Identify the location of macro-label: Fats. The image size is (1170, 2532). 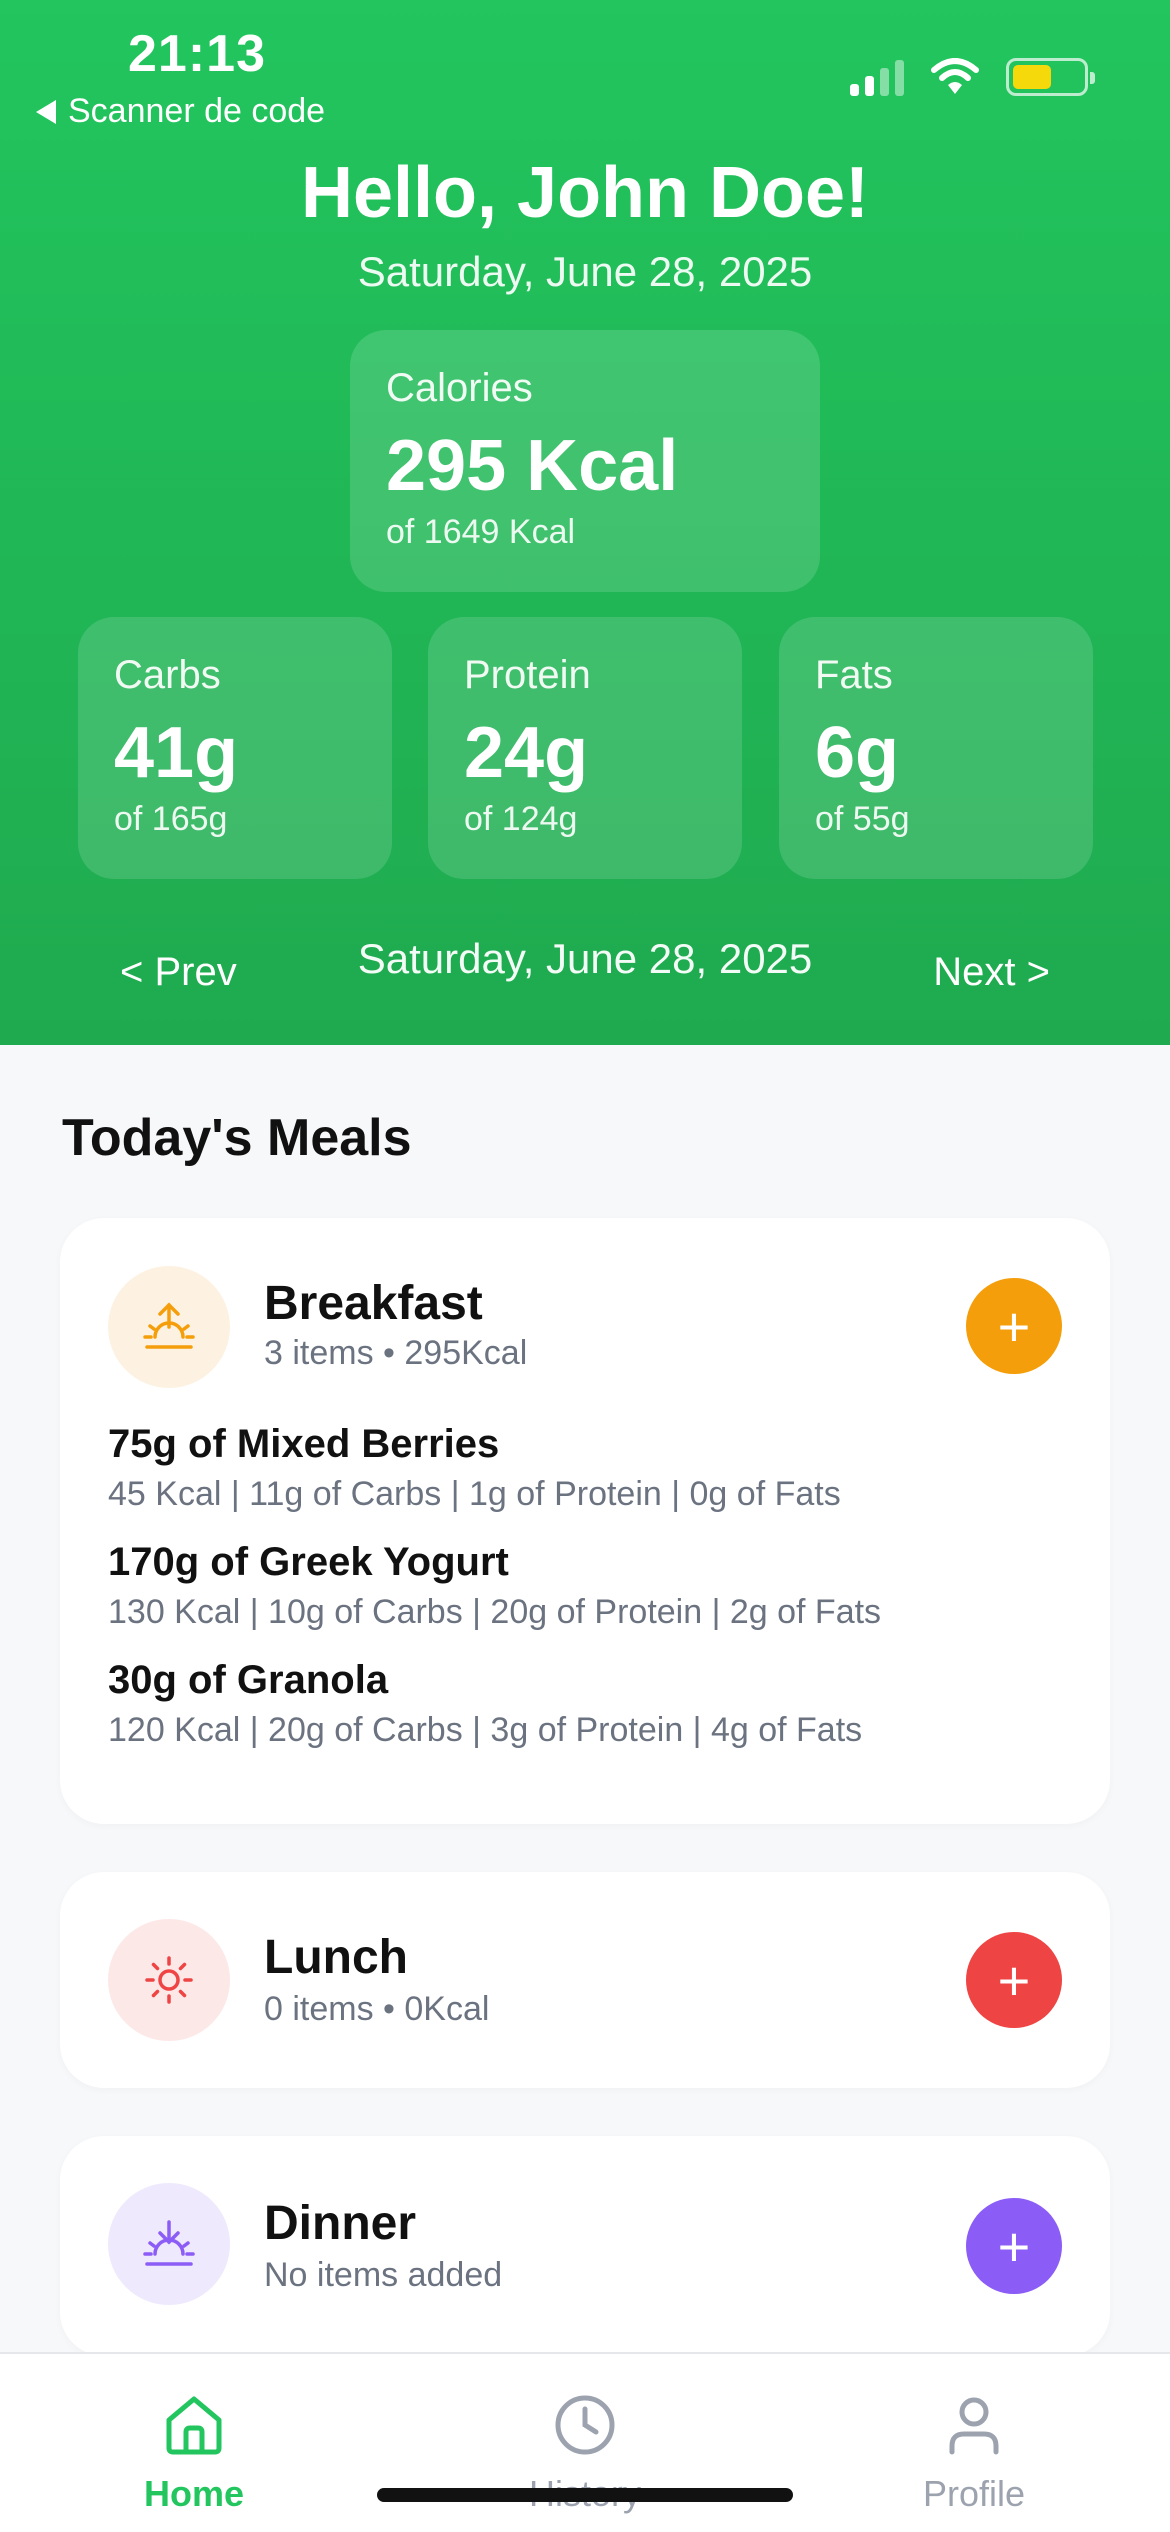
(854, 675).